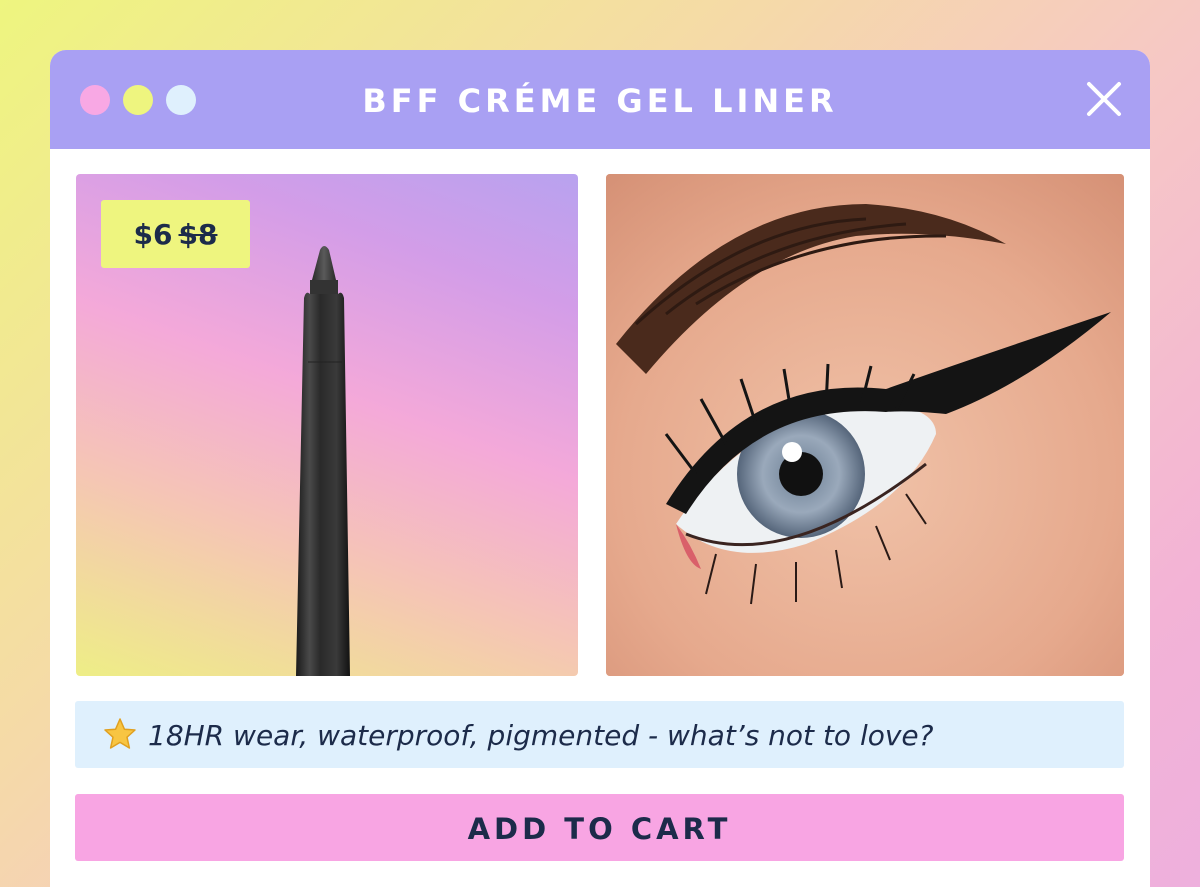 The image size is (1200, 887). What do you see at coordinates (120, 733) in the screenshot?
I see `star-icon` at bounding box center [120, 733].